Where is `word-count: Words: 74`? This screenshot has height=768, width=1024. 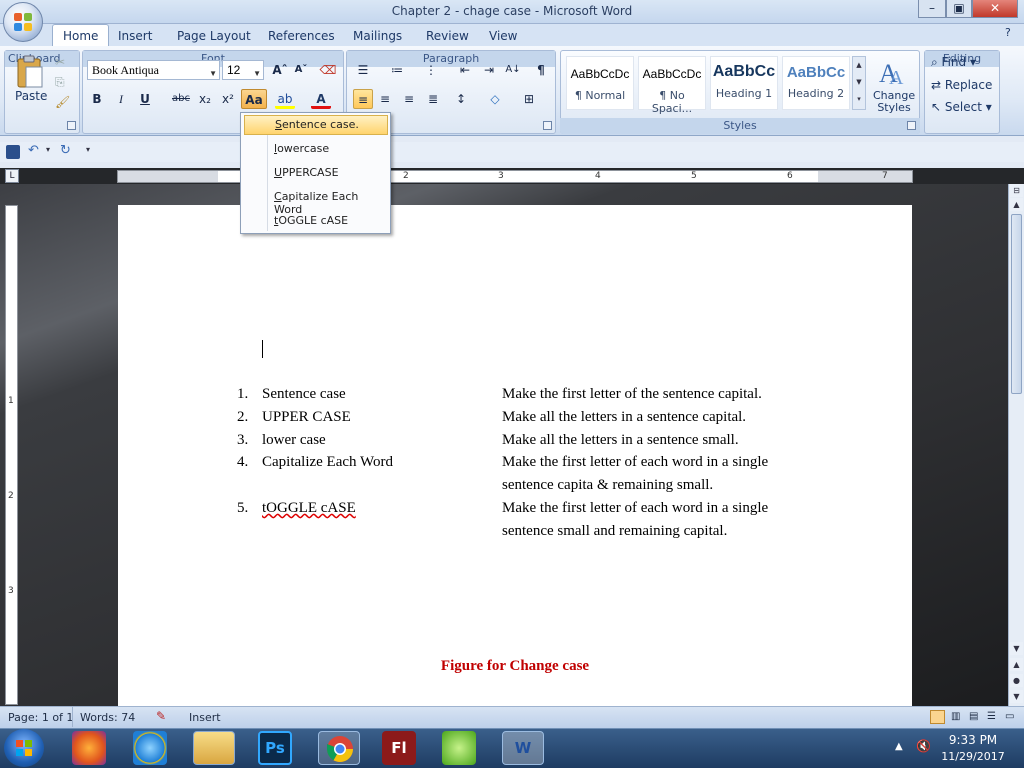
word-count: Words: 74 is located at coordinates (107, 717).